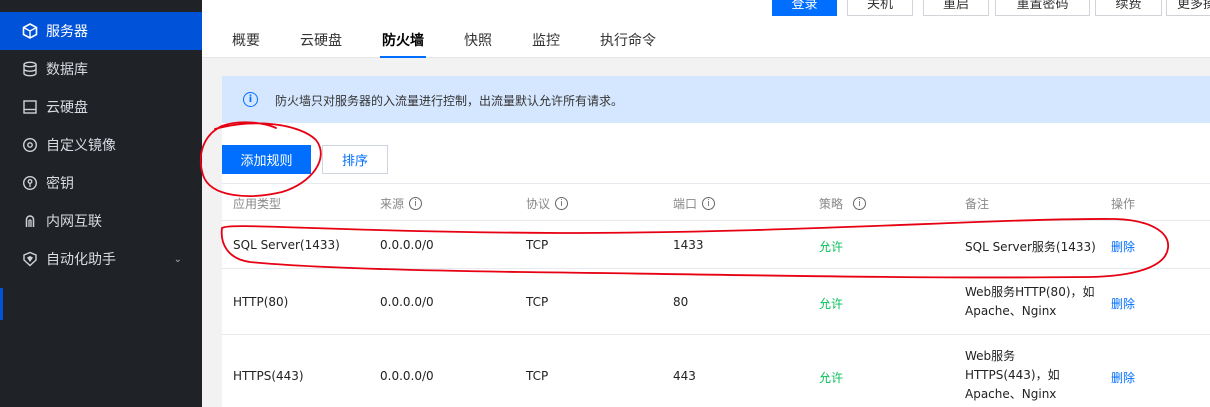 The image size is (1210, 407). What do you see at coordinates (1030, 292) in the screenshot?
I see `note-line: Web服务HTTP(80)，如` at bounding box center [1030, 292].